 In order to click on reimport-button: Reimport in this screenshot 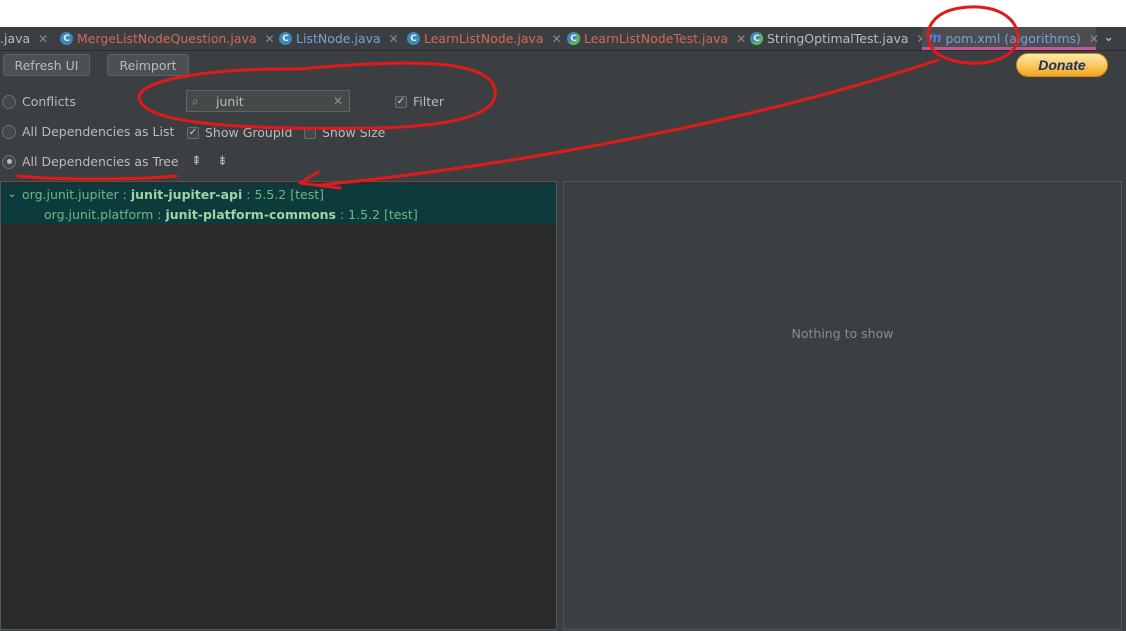, I will do `click(148, 65)`.